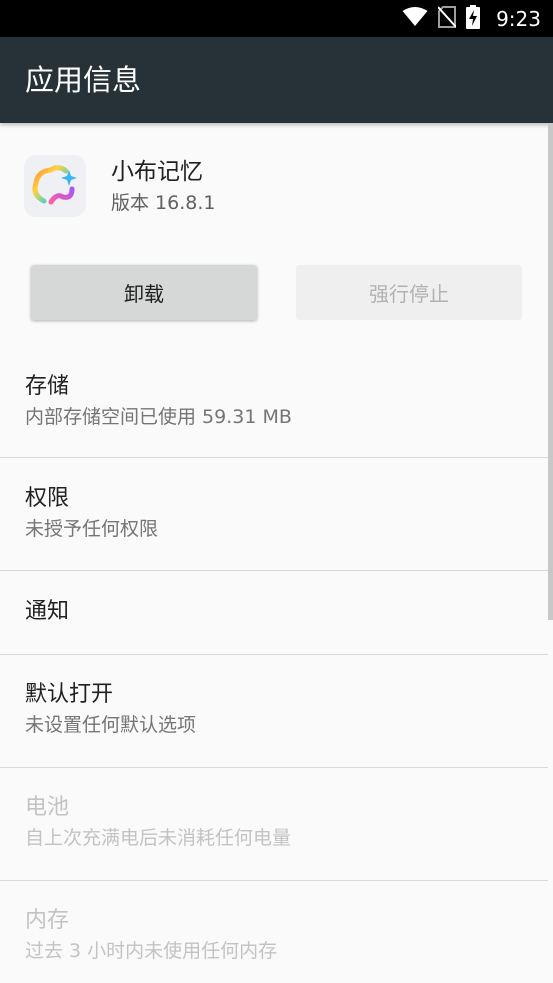  Describe the element at coordinates (47, 807) in the screenshot. I see `item-title: 电池` at that location.